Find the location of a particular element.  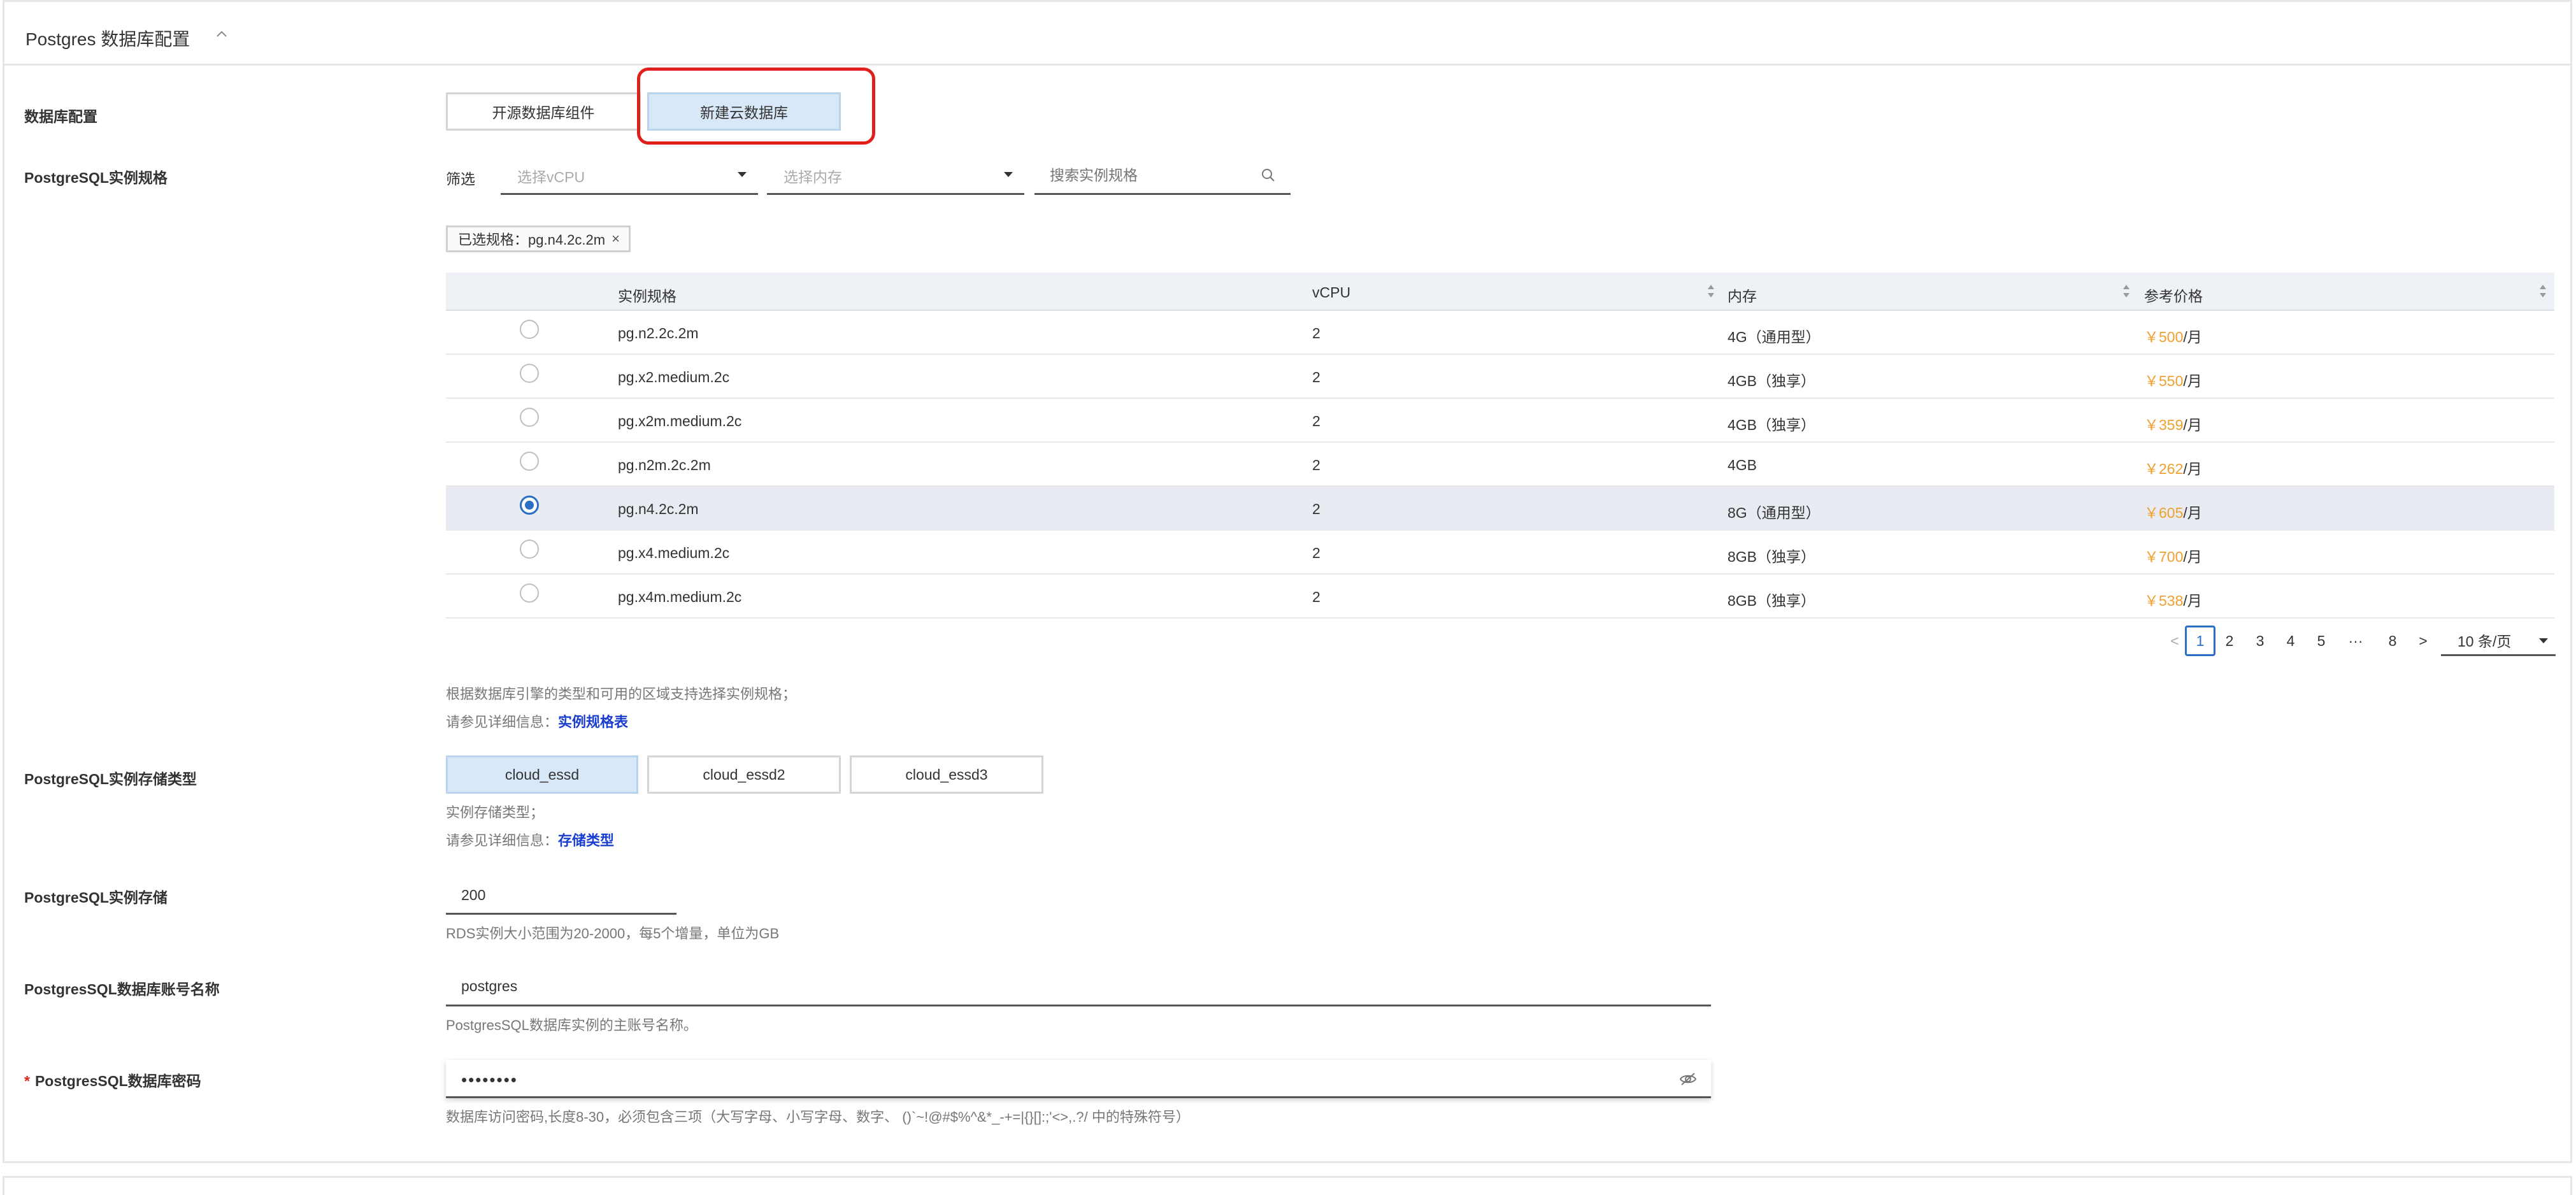

required-mark: * is located at coordinates (27, 1081).